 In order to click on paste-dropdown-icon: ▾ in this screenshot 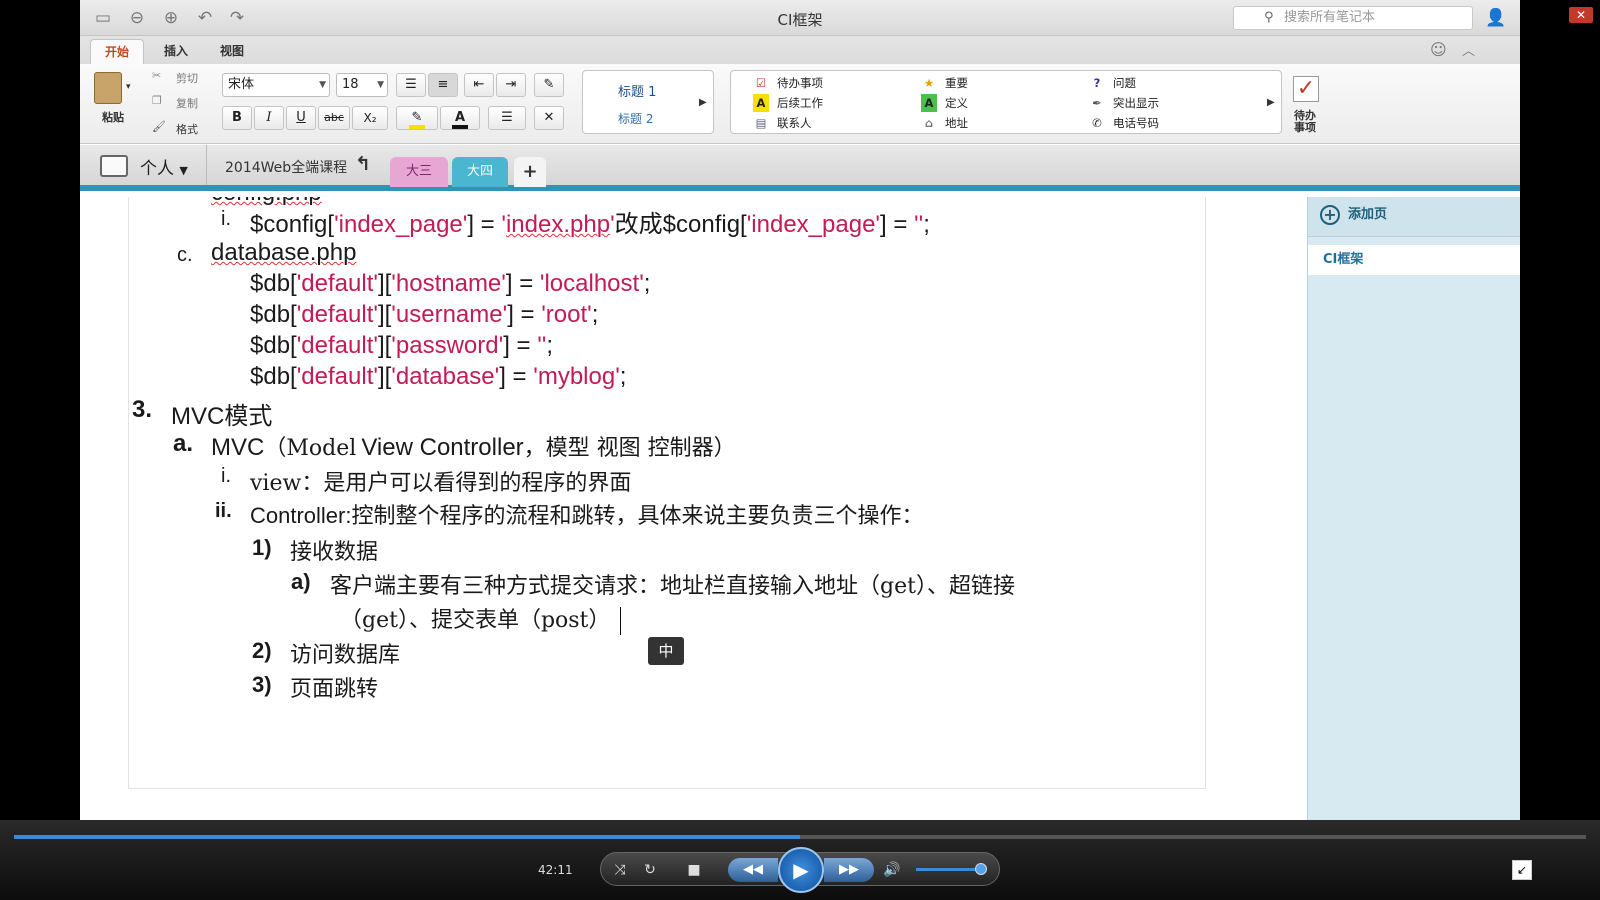, I will do `click(128, 87)`.